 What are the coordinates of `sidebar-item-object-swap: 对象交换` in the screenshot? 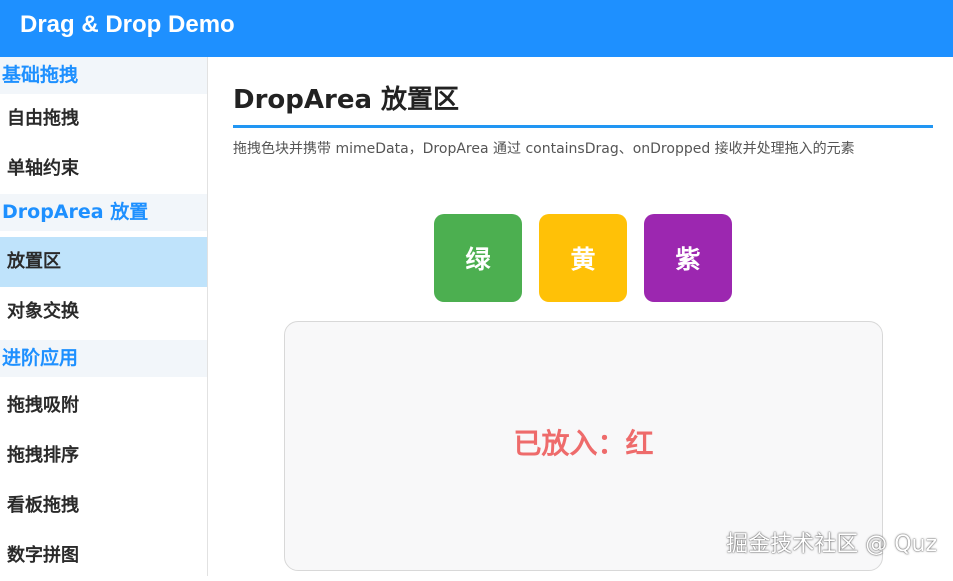 It's located at (103, 312).